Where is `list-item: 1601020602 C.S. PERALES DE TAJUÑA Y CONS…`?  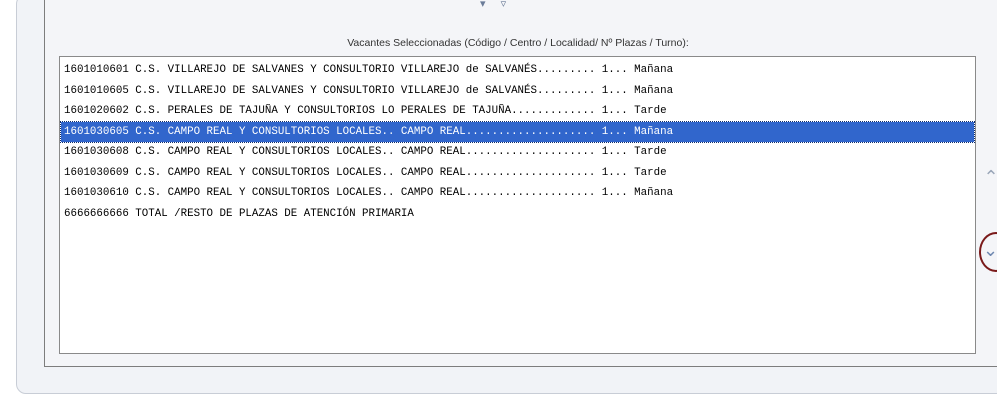 list-item: 1601020602 C.S. PERALES DE TAJUÑA Y CONS… is located at coordinates (517, 111).